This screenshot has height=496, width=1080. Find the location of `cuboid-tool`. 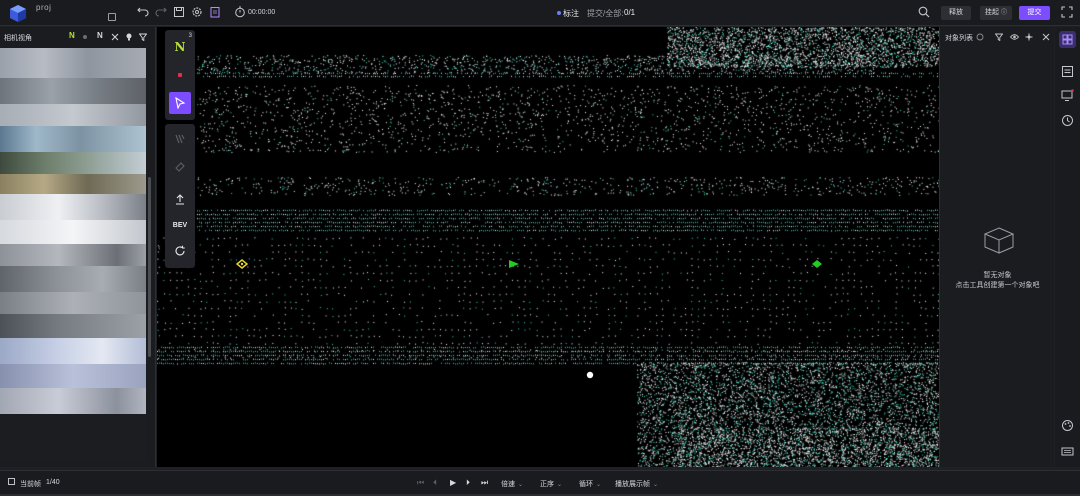

cuboid-tool is located at coordinates (180, 139).